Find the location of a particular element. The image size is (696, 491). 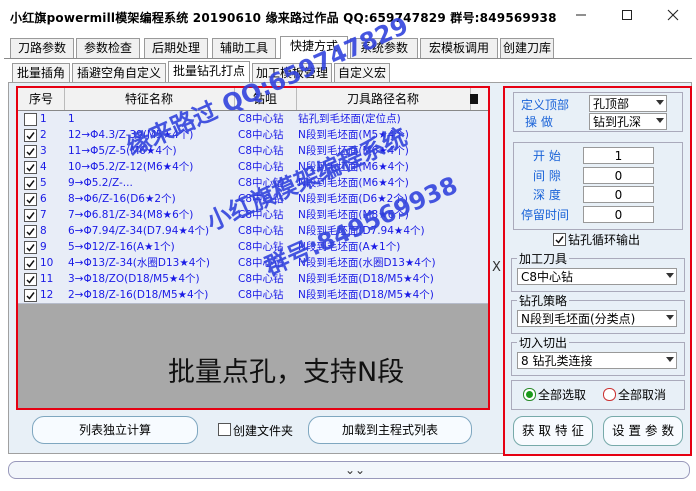

row-feature-name: 2→Φ18/Z-16(D18/M5★4个) is located at coordinates (138, 295).